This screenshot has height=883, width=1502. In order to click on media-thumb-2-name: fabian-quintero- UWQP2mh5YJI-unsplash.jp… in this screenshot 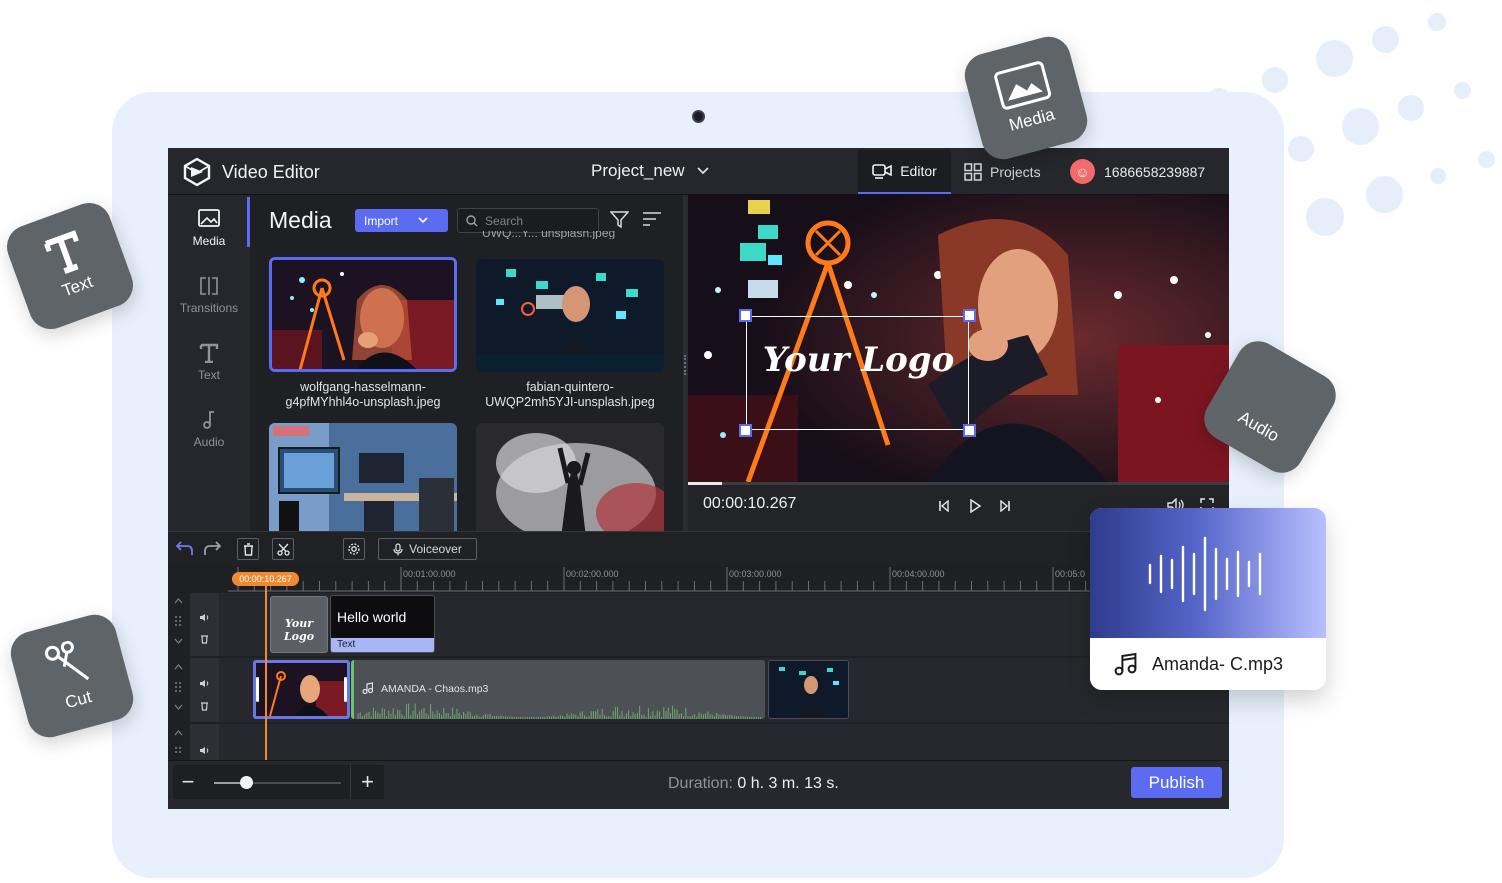, I will do `click(570, 394)`.